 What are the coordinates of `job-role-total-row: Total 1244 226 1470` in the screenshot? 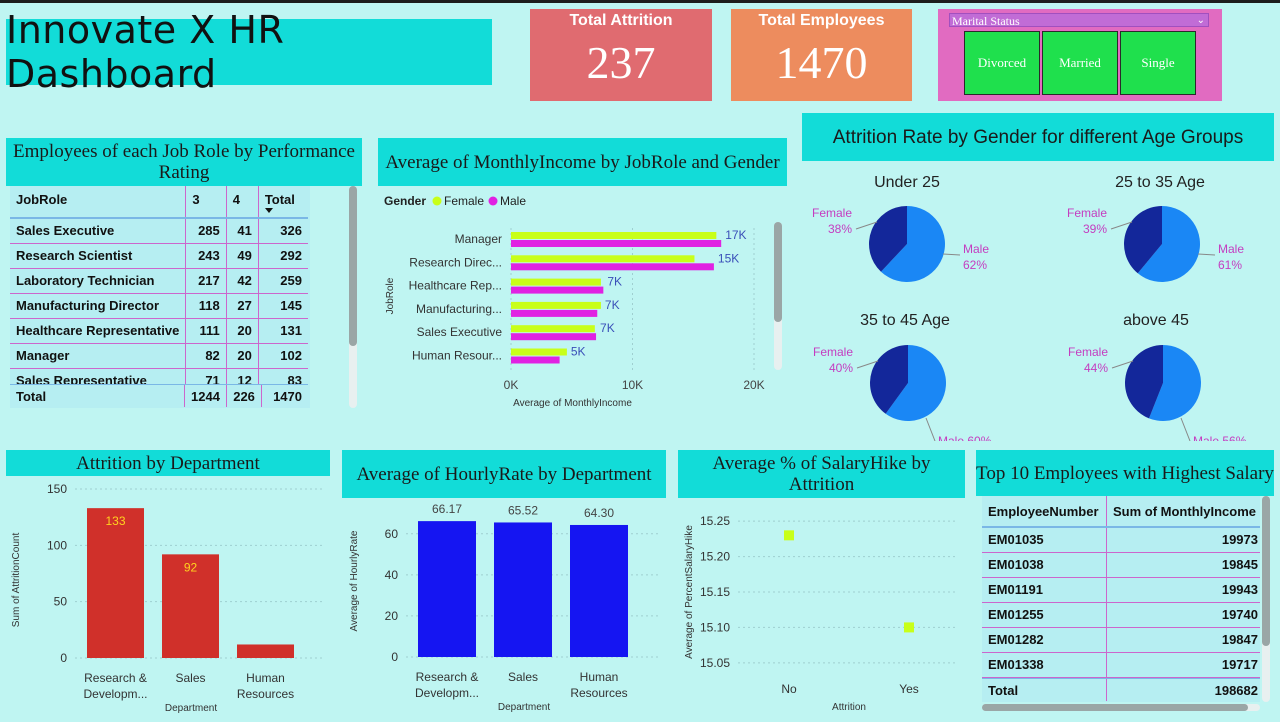 It's located at (159, 396).